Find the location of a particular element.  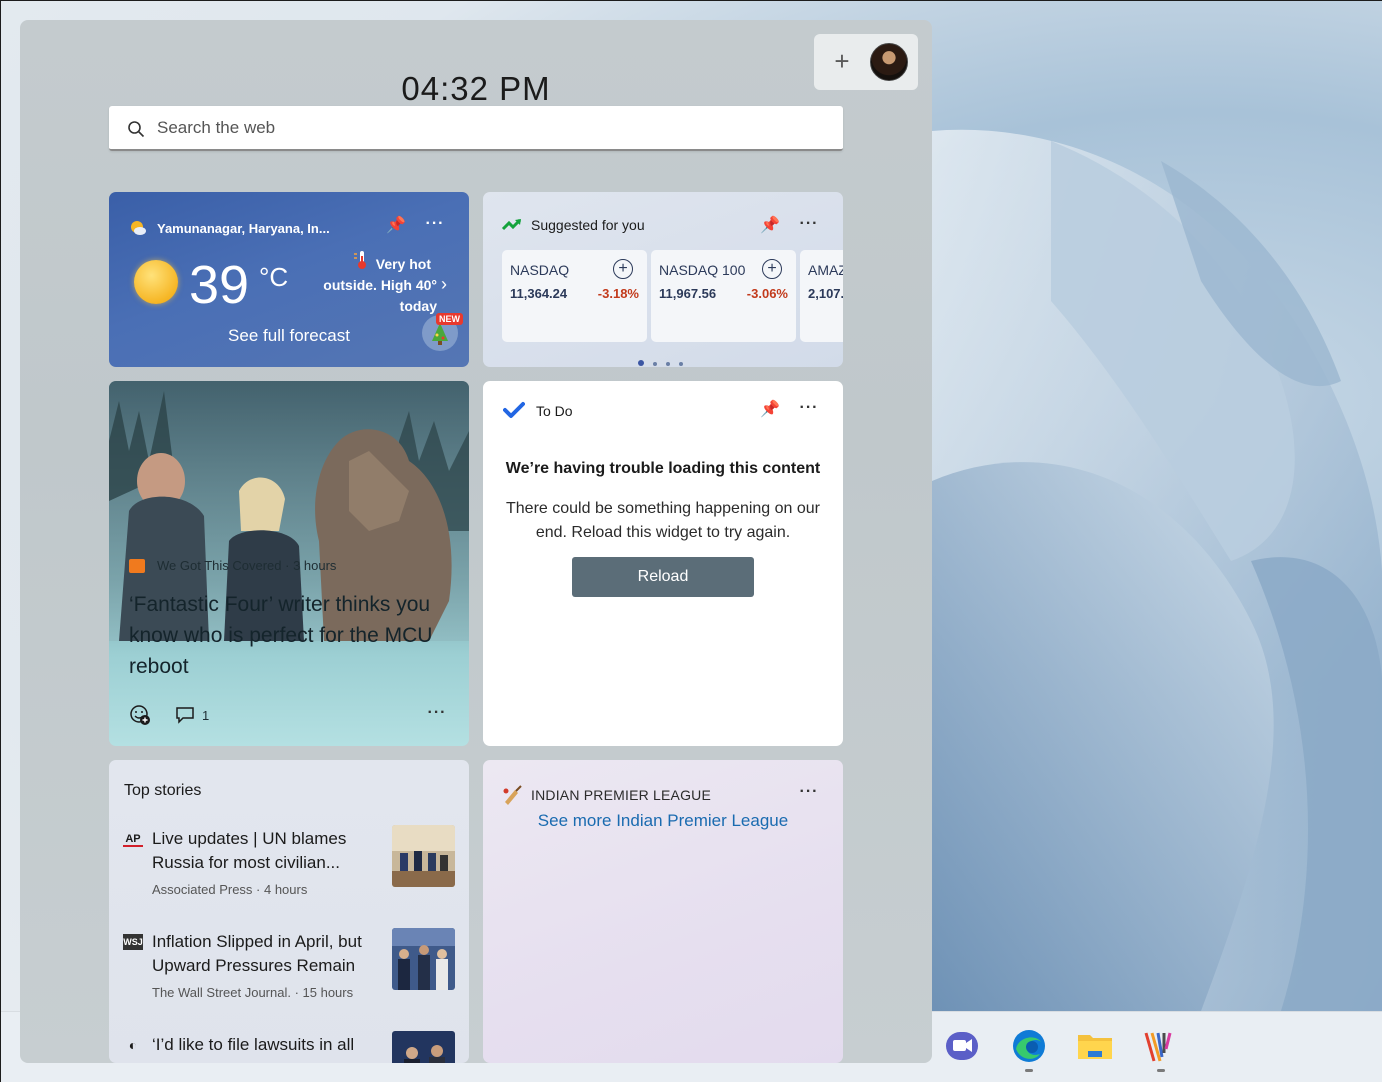

comment-count: 1 is located at coordinates (206, 715).